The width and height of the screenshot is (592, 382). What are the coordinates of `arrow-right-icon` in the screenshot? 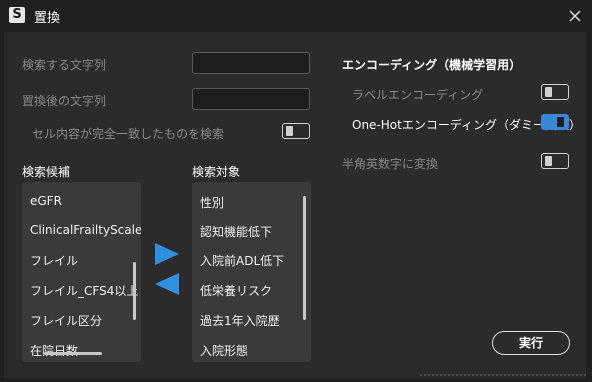 It's located at (167, 254).